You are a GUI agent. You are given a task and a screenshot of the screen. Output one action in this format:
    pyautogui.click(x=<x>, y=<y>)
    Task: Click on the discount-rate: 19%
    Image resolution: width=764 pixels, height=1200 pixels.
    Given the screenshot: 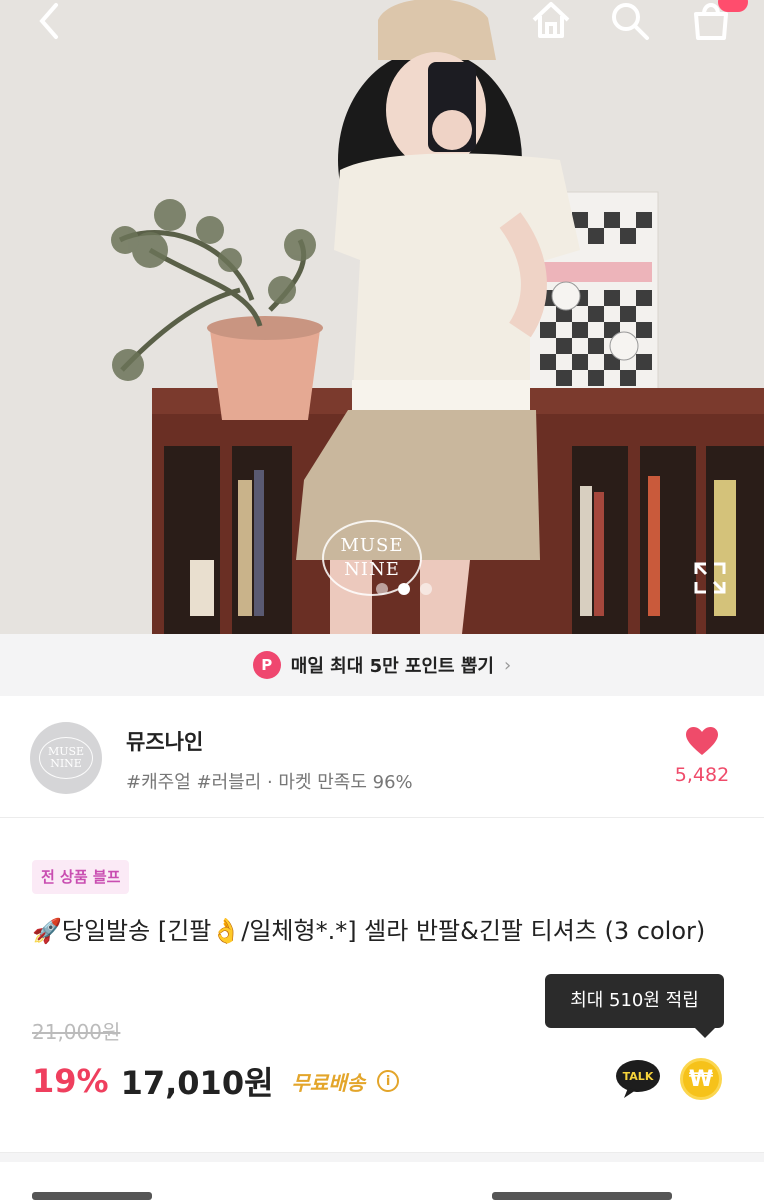 What is the action you would take?
    pyautogui.click(x=70, y=1081)
    